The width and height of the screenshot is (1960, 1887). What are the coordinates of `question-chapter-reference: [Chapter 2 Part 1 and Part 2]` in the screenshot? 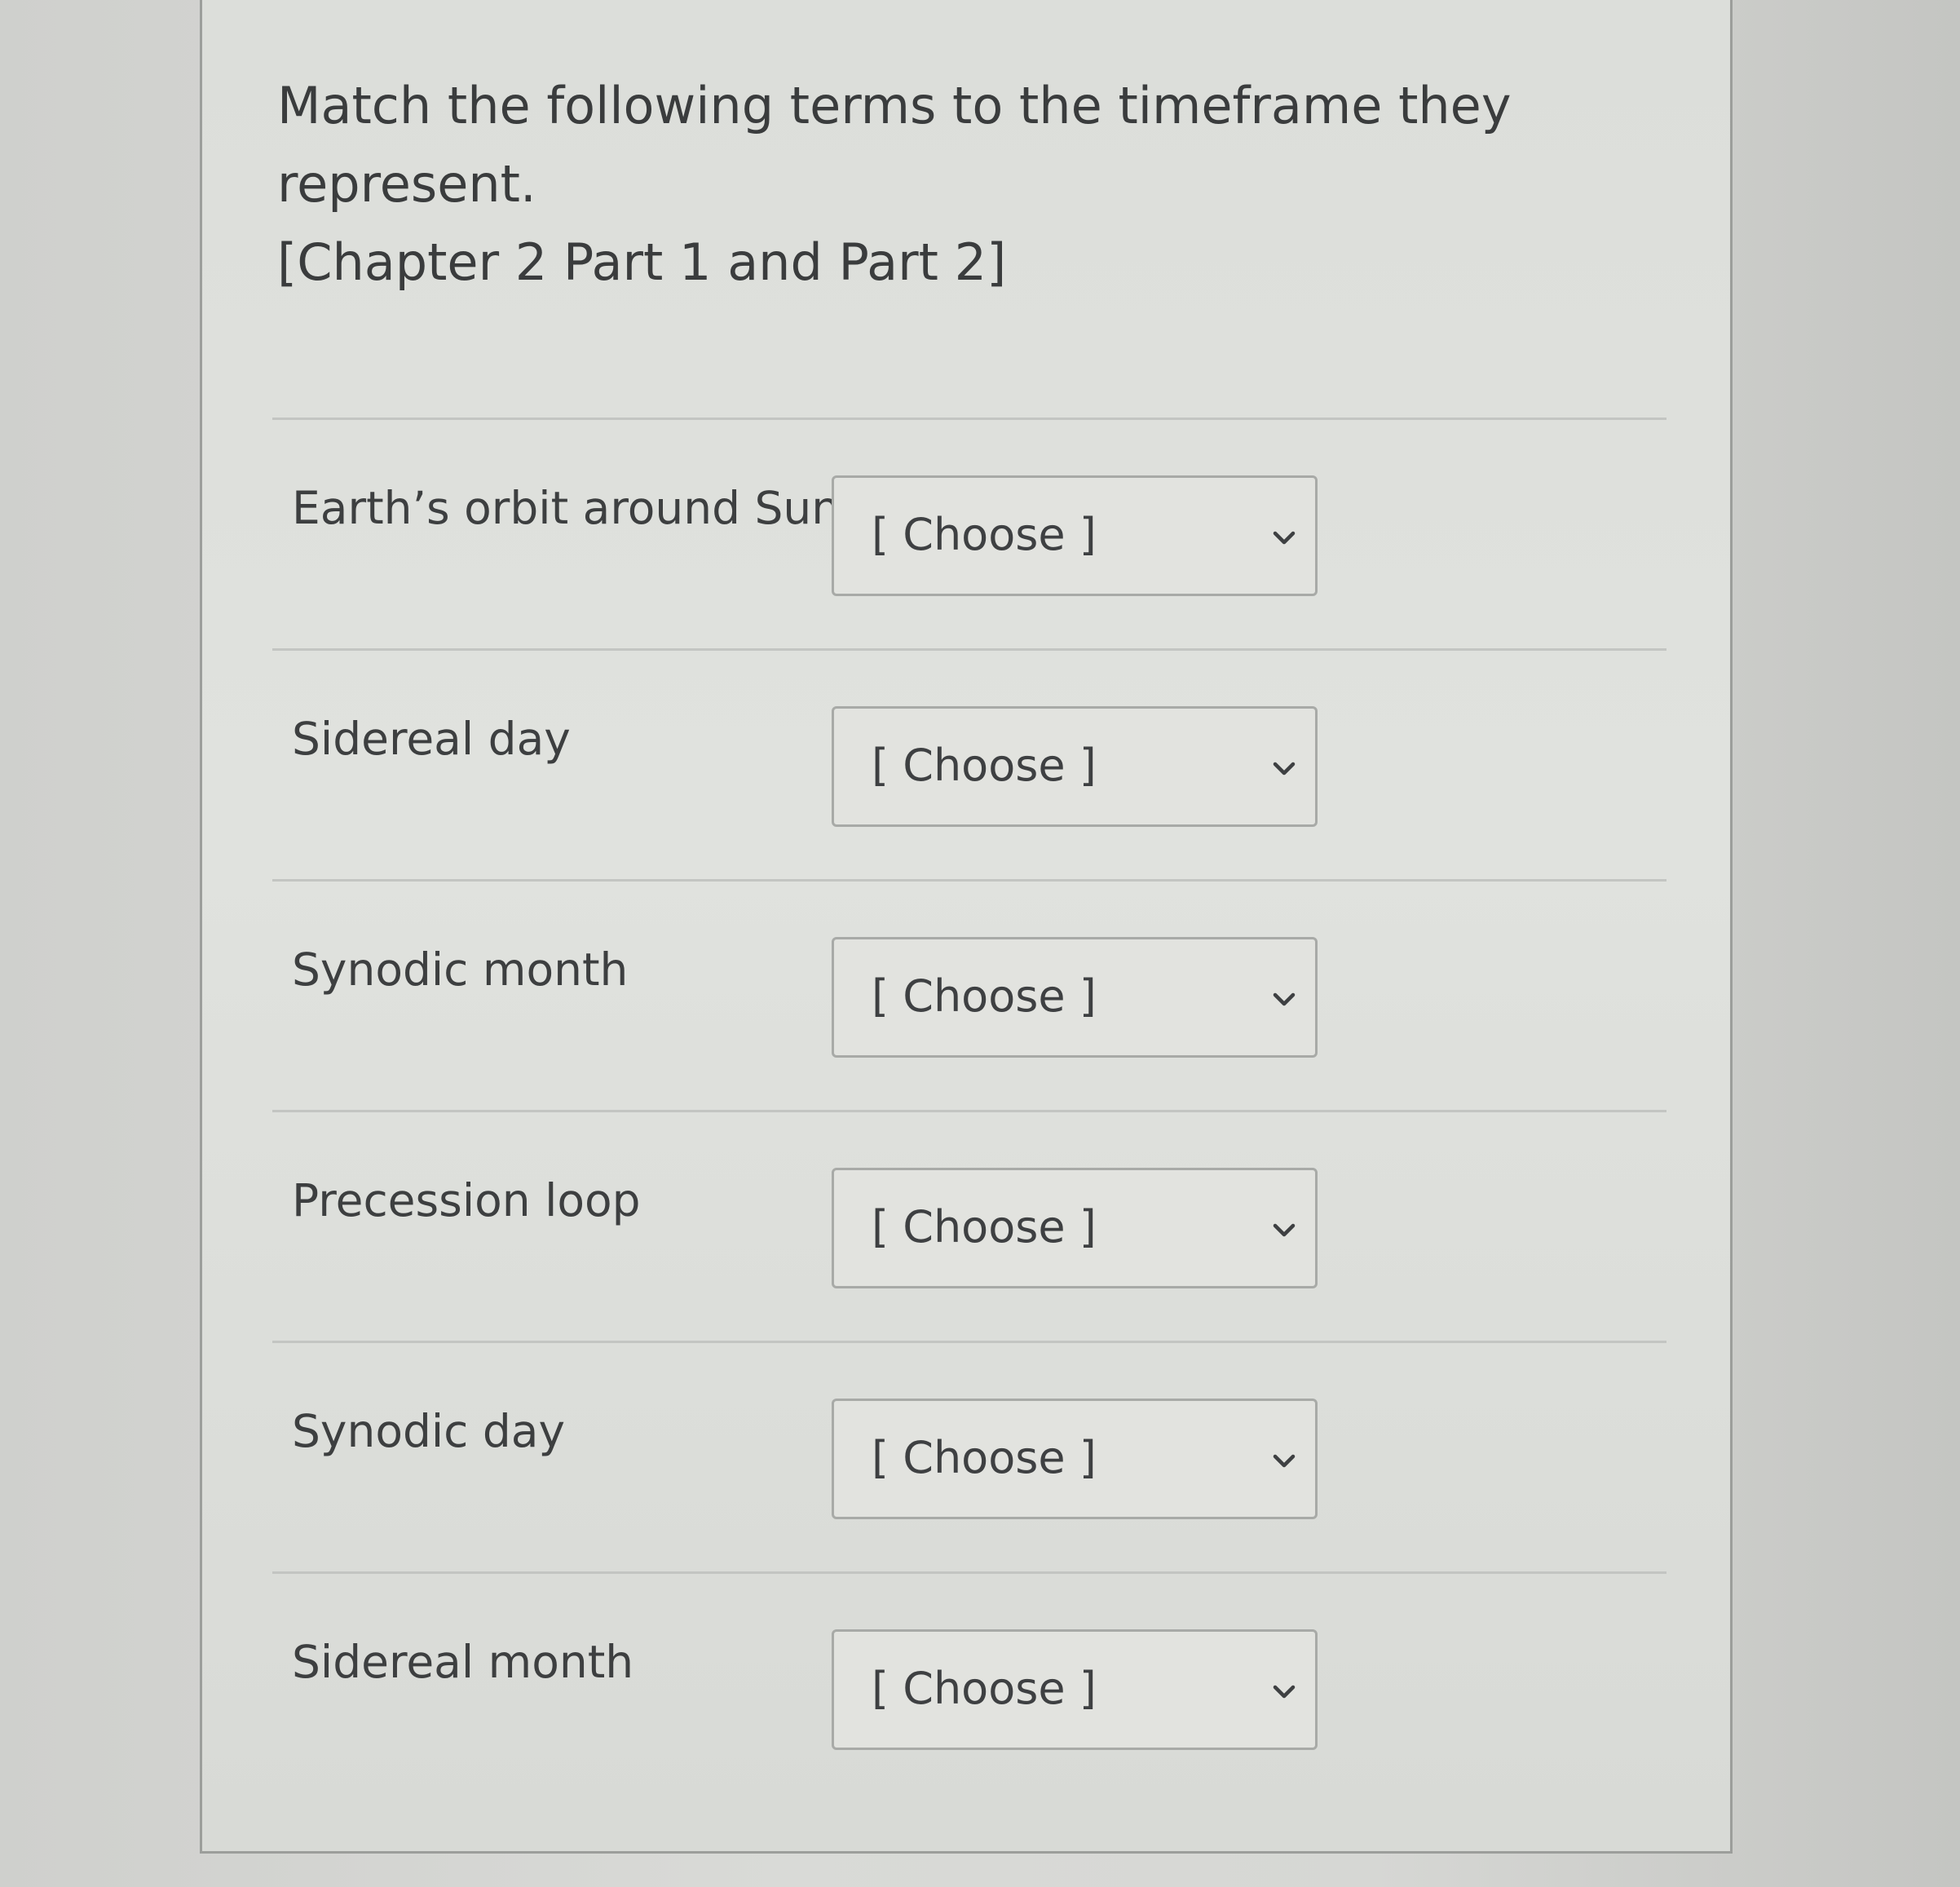 It's located at (642, 262).